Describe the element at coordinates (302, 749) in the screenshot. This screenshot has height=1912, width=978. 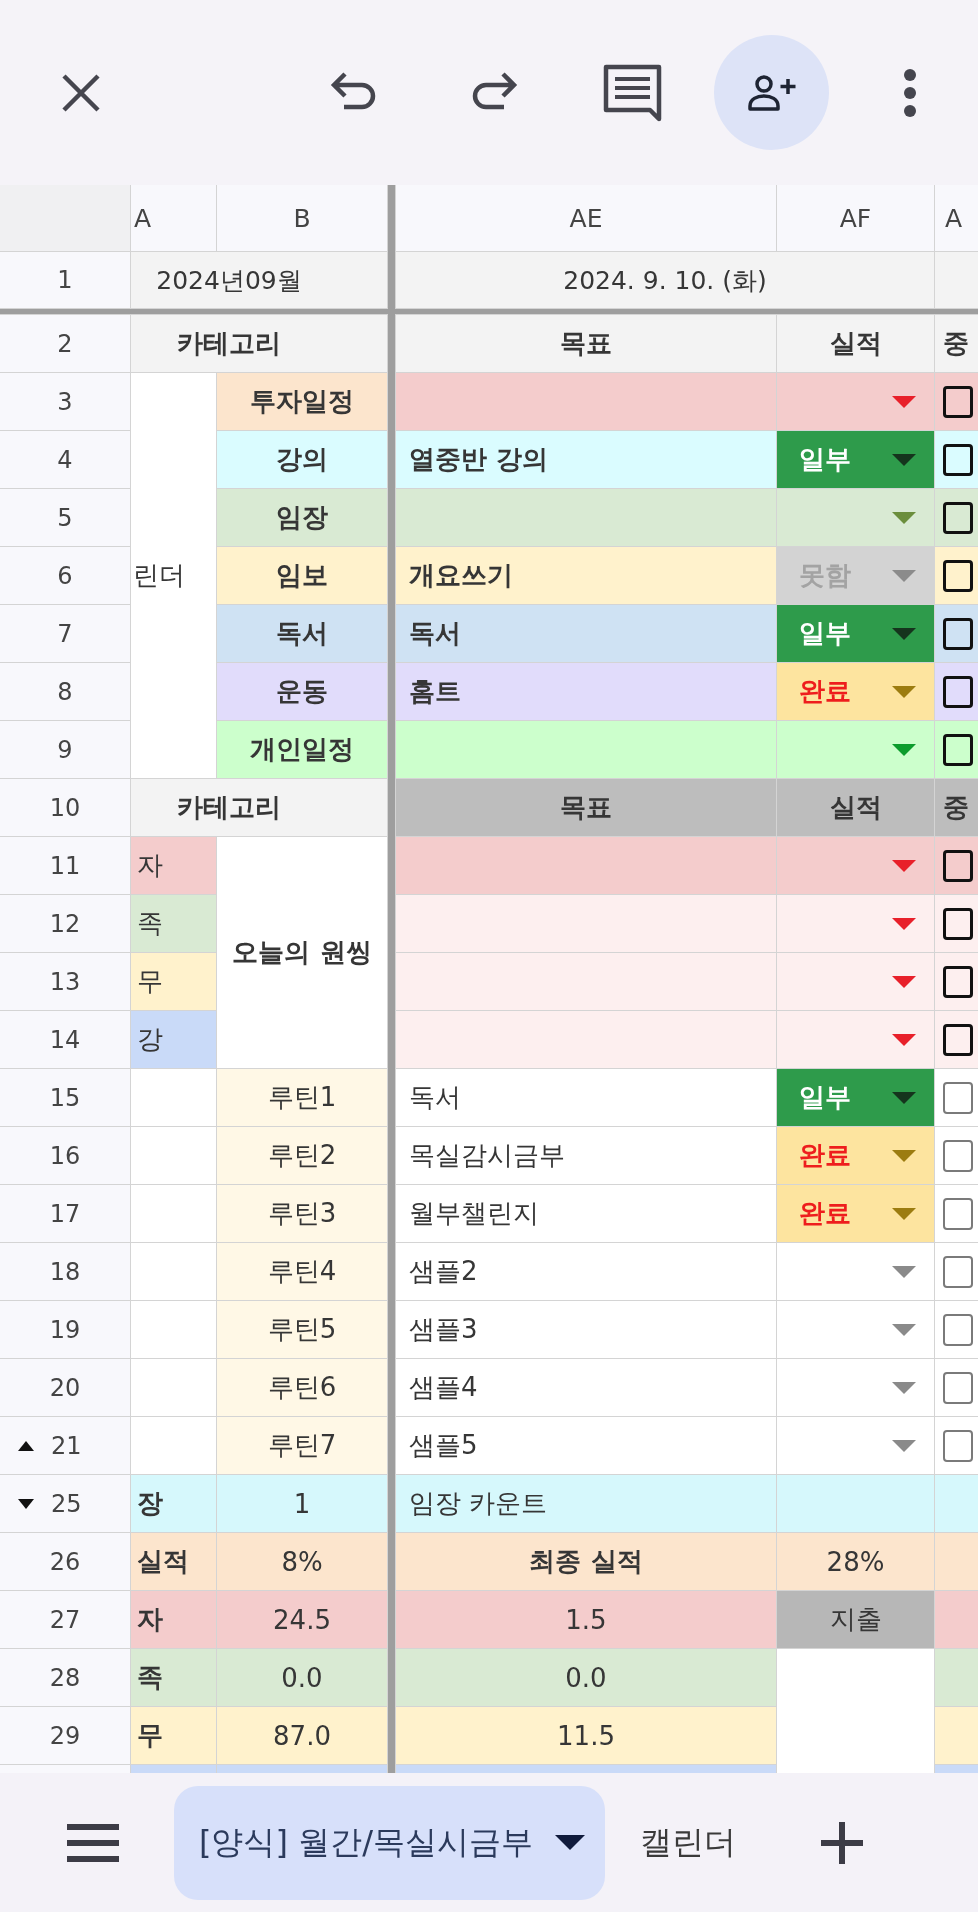
I see `category-cell: 개인일정` at that location.